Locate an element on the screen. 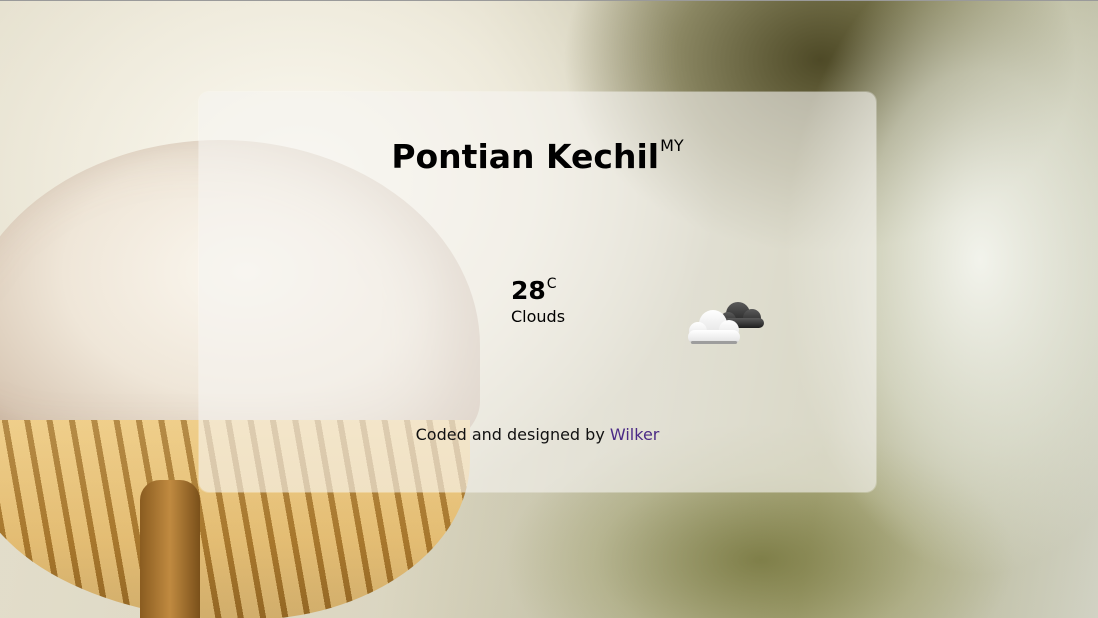  temperature-unit: C is located at coordinates (551, 284).